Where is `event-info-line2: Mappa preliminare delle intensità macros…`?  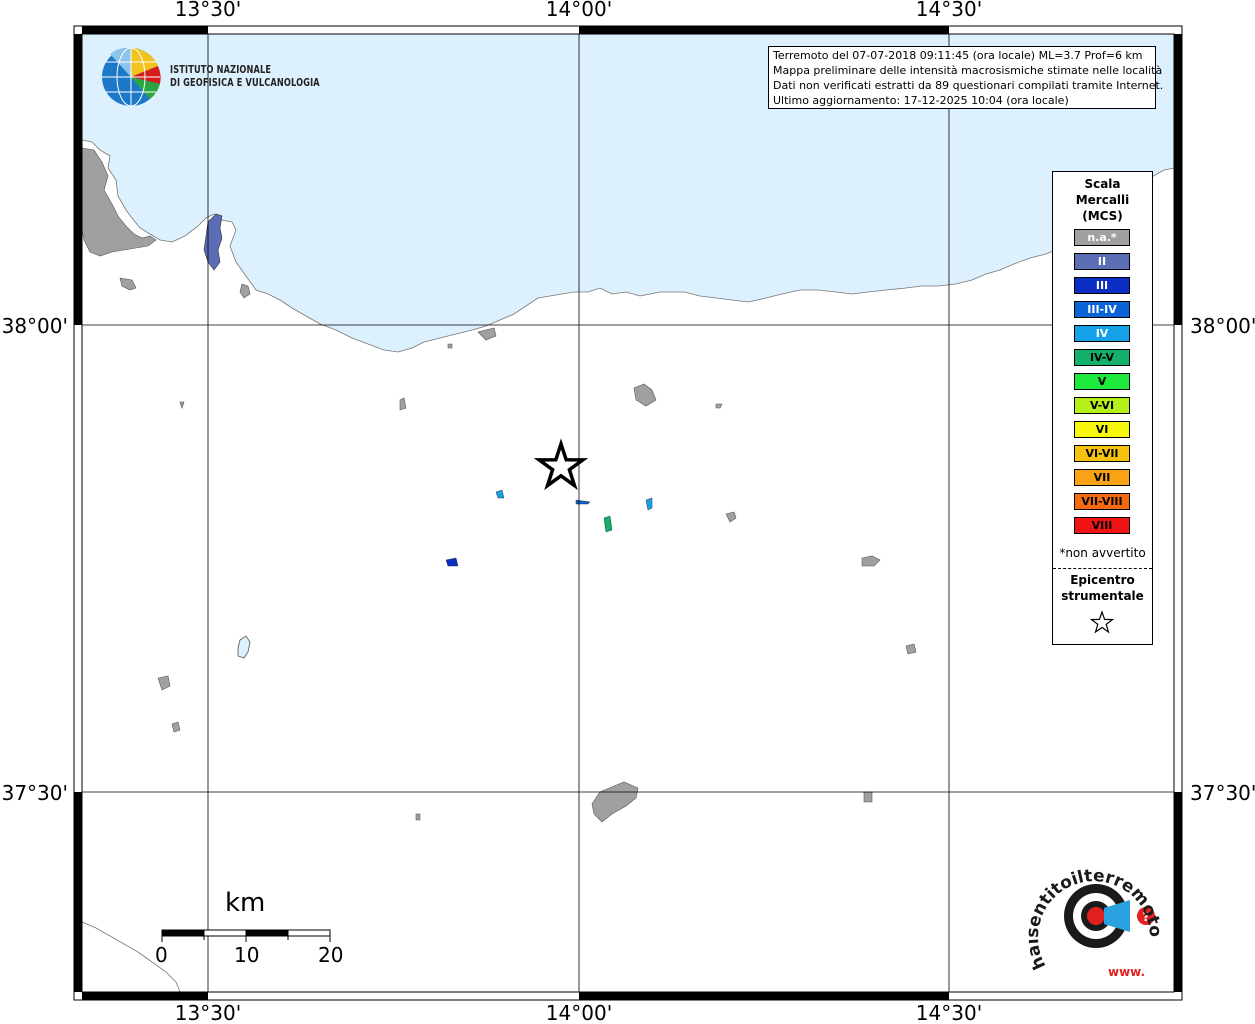 event-info-line2: Mappa preliminare delle intensità macros… is located at coordinates (968, 70).